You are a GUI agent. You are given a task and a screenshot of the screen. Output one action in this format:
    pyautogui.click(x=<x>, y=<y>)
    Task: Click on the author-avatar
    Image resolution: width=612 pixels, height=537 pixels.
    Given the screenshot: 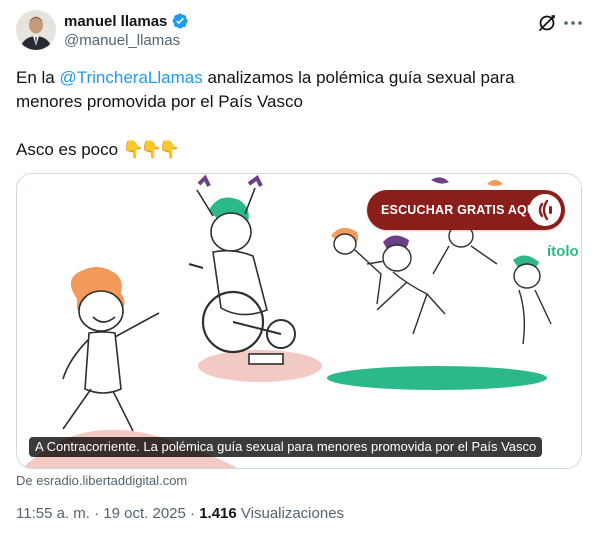 What is the action you would take?
    pyautogui.click(x=36, y=30)
    